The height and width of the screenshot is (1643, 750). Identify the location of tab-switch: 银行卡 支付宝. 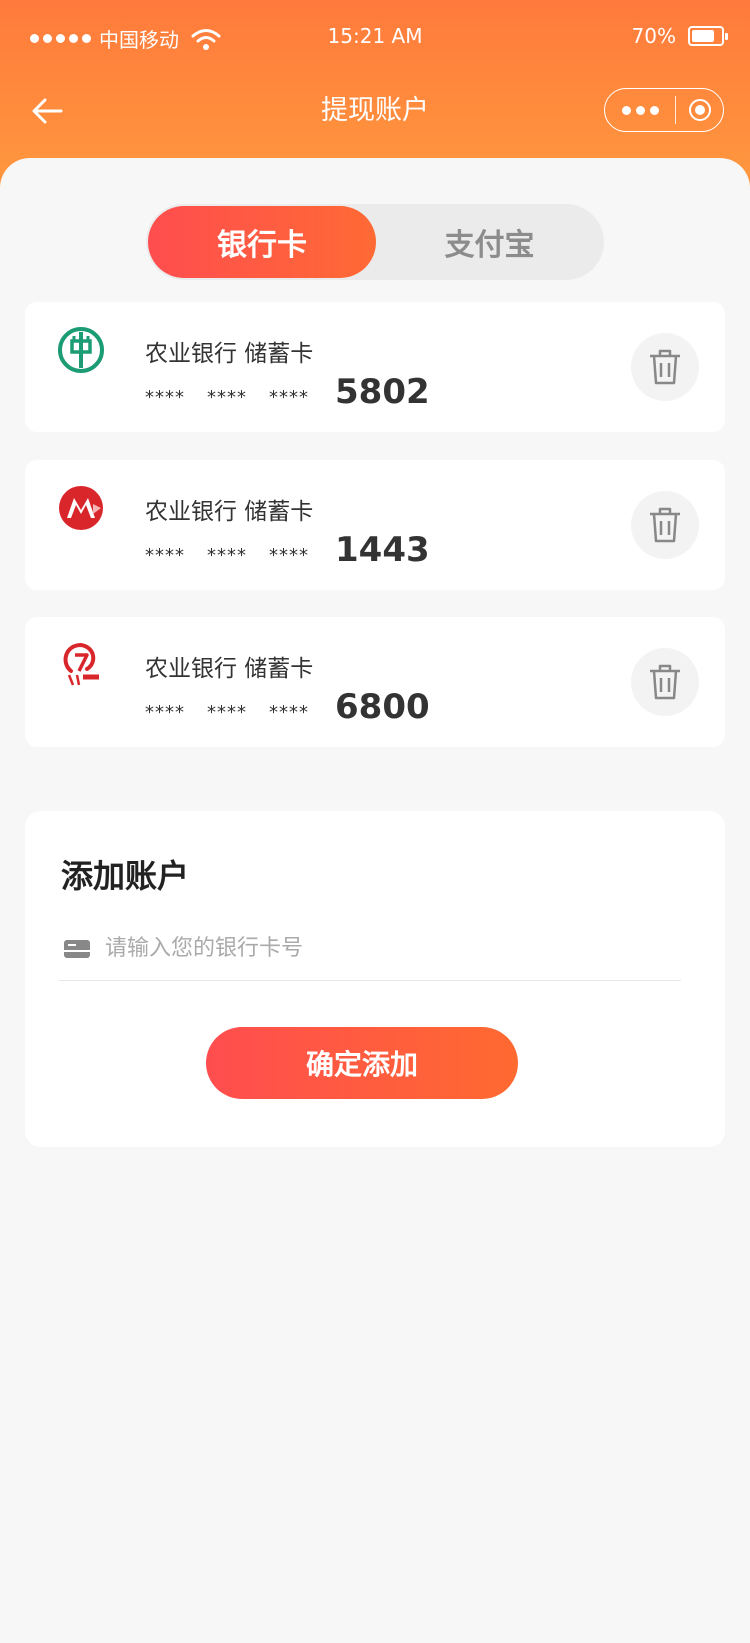
(375, 242).